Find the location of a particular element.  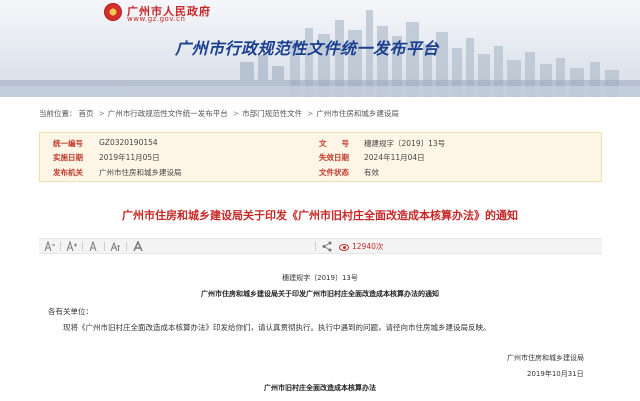

breadcrumb-item-platform: 广州市行政规范性文件统一发布平台 is located at coordinates (168, 113).